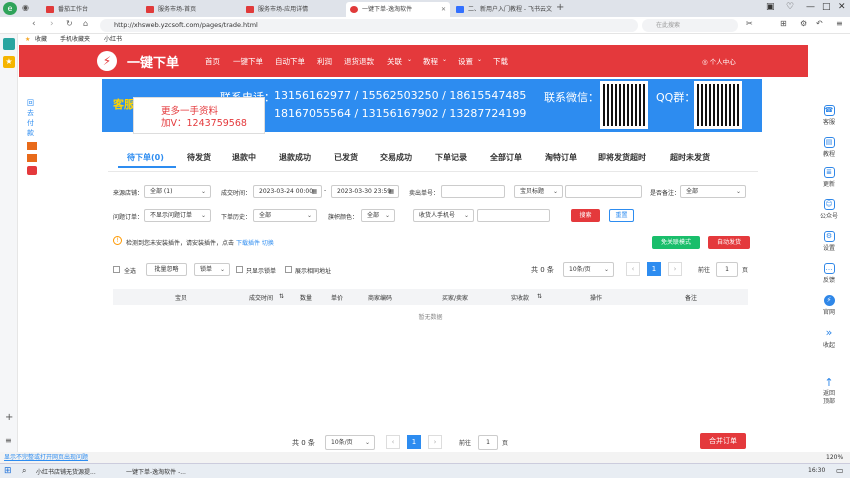  Describe the element at coordinates (291, 9) in the screenshot. I see `browser-tab: 服务市场-应用详情` at that location.